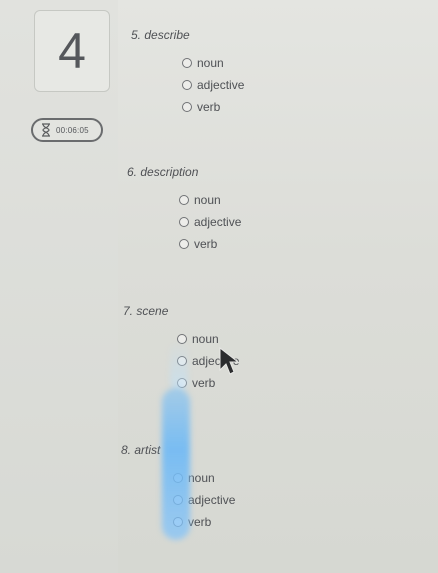 The image size is (438, 573). What do you see at coordinates (46, 130) in the screenshot?
I see `hourglass-icon` at bounding box center [46, 130].